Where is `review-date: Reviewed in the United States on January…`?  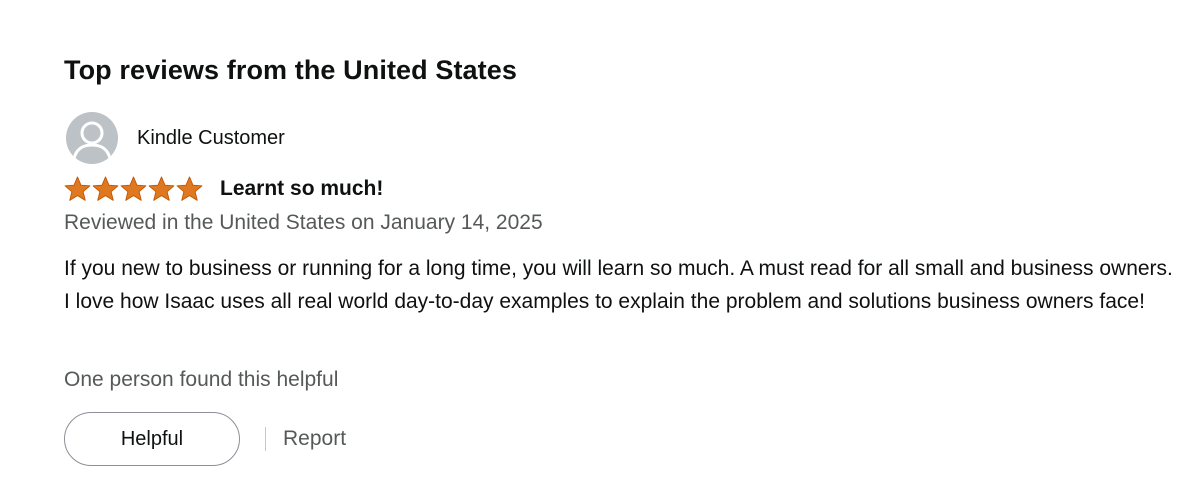 review-date: Reviewed in the United States on January… is located at coordinates (303, 222).